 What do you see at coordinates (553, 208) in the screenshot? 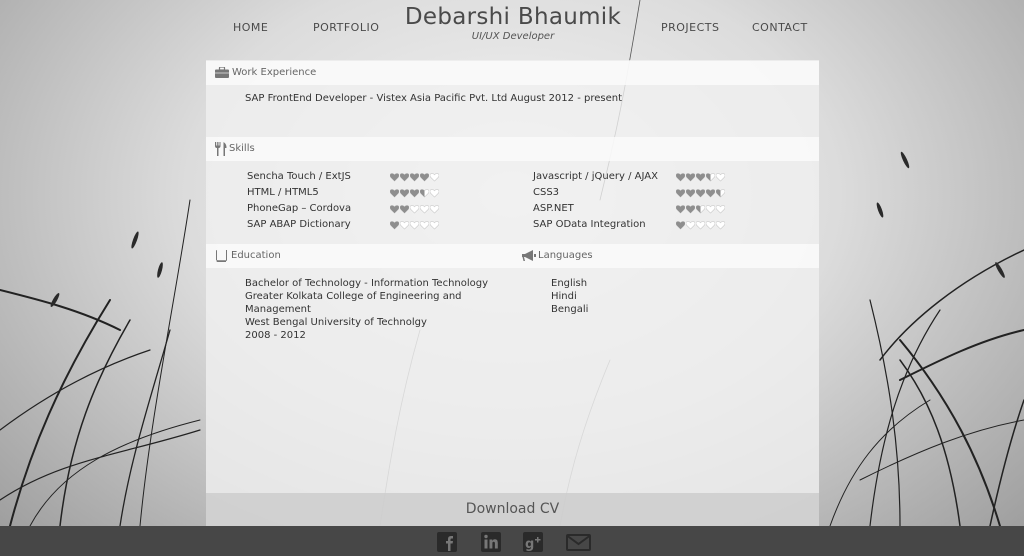
I see `skill-name: ASP.NET` at bounding box center [553, 208].